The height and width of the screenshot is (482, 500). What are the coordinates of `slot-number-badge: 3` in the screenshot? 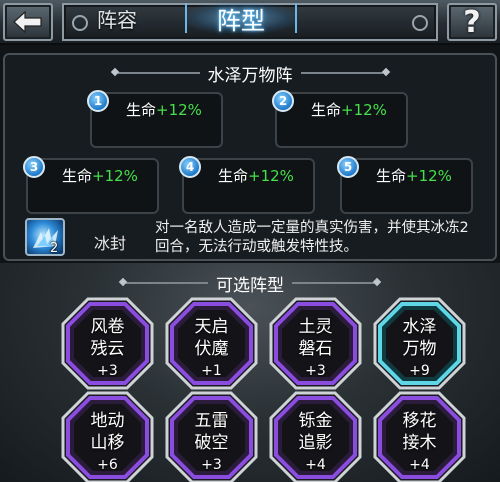 It's located at (34, 167).